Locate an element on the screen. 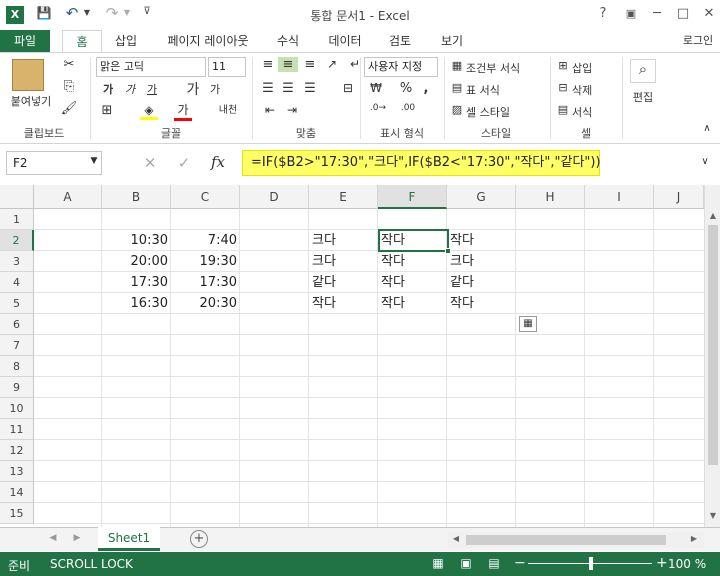 The image size is (720, 576). active-cell-border is located at coordinates (413, 240).